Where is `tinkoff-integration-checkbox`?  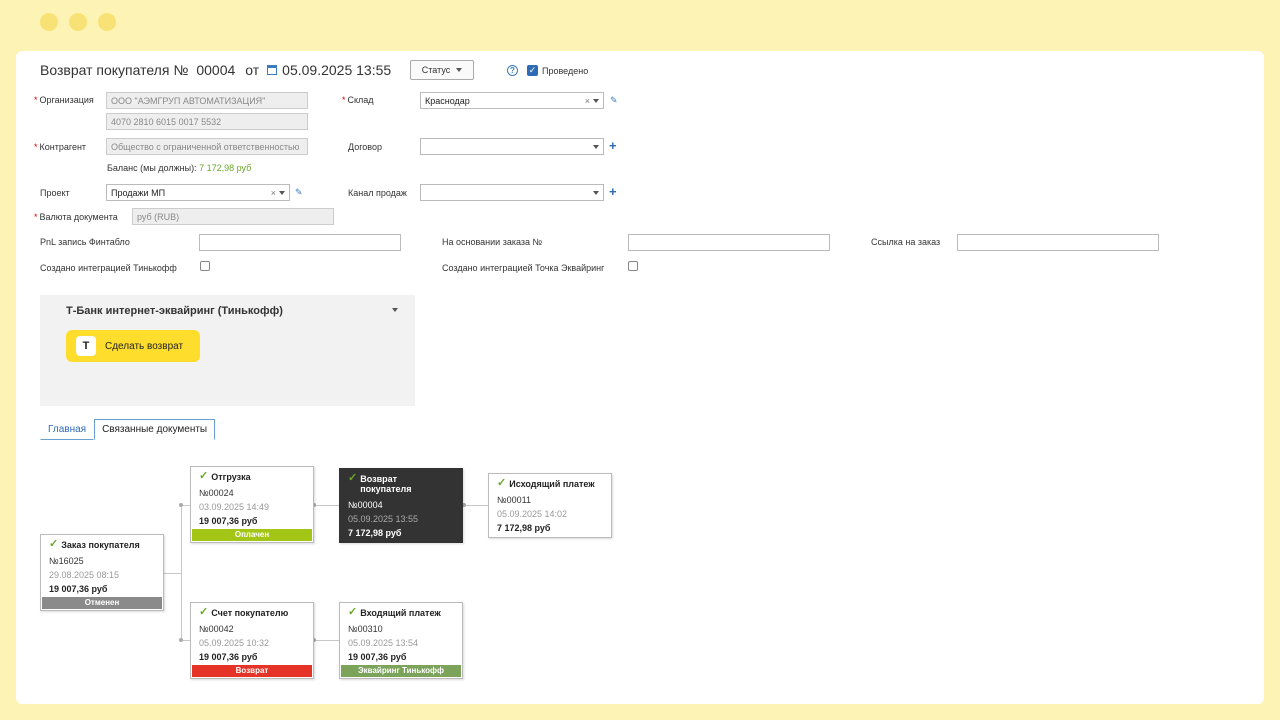
tinkoff-integration-checkbox is located at coordinates (205, 266).